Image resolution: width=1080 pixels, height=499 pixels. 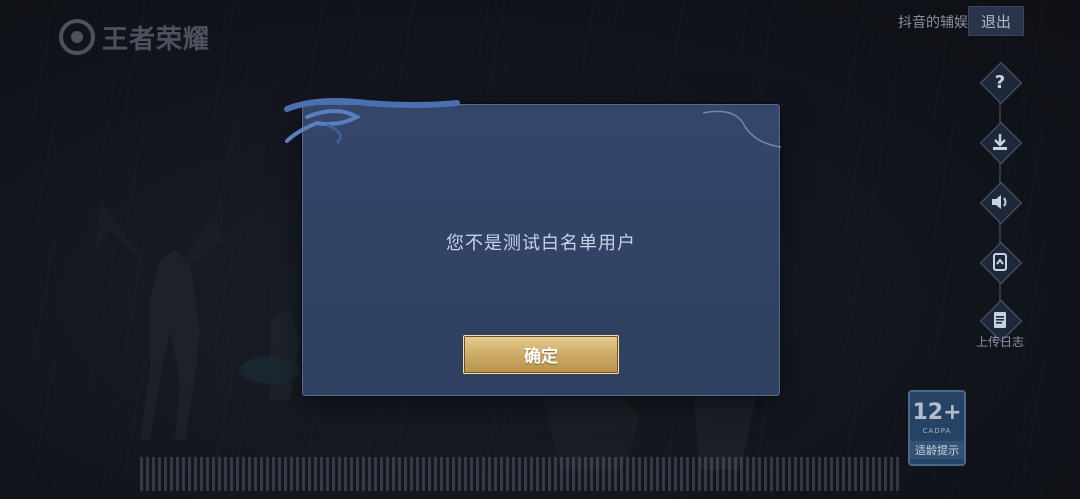 What do you see at coordinates (742, 129) in the screenshot?
I see `dialog-corner-ornament-right` at bounding box center [742, 129].